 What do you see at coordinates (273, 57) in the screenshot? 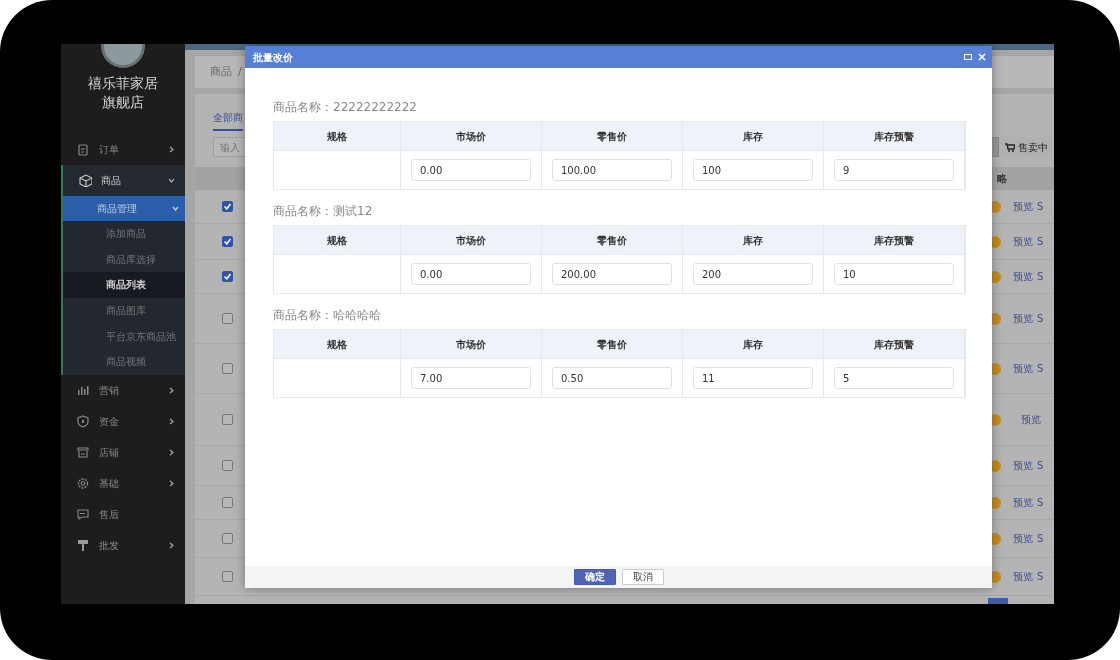
I see `dialog-title: 批量改价` at bounding box center [273, 57].